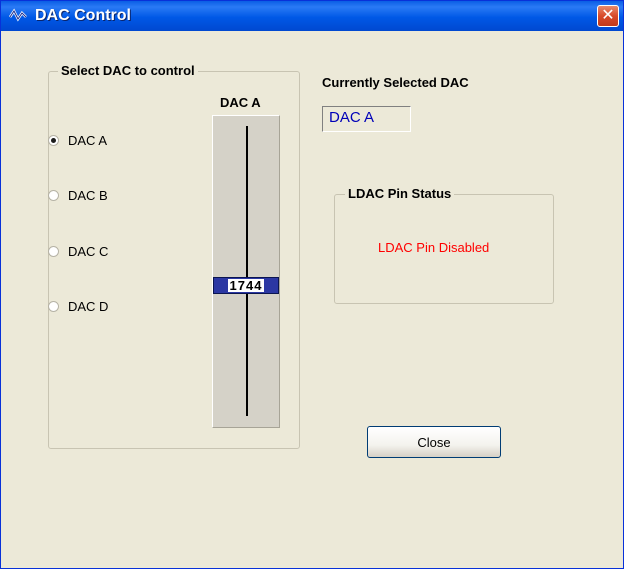 The height and width of the screenshot is (571, 626). I want to click on radio-dac-a: DAC A, so click(77, 140).